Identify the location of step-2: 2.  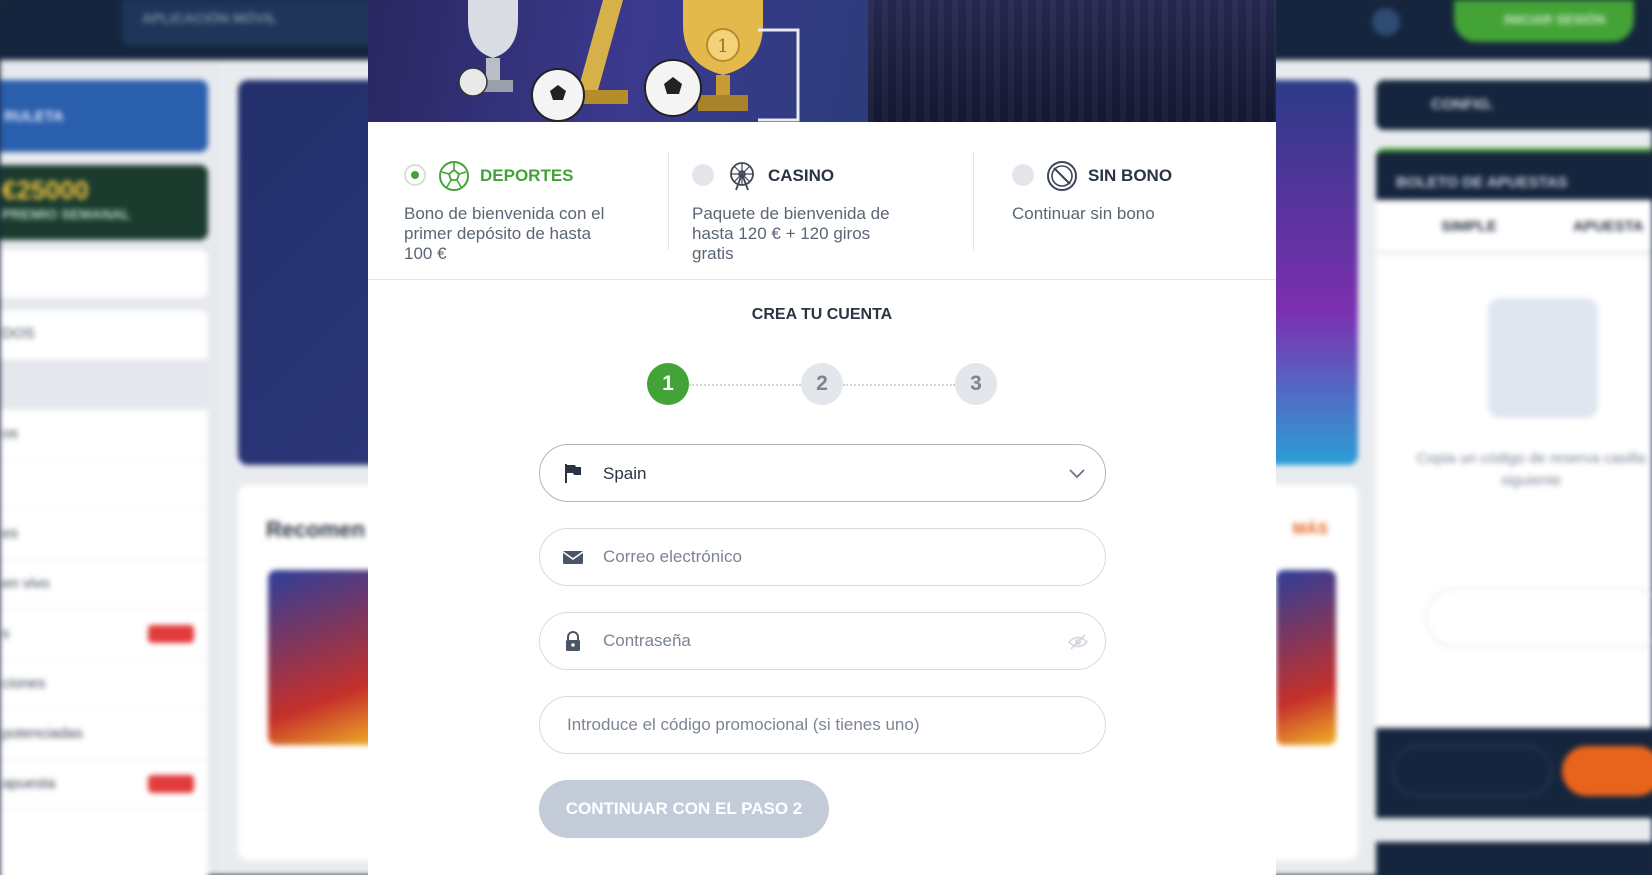
(822, 384).